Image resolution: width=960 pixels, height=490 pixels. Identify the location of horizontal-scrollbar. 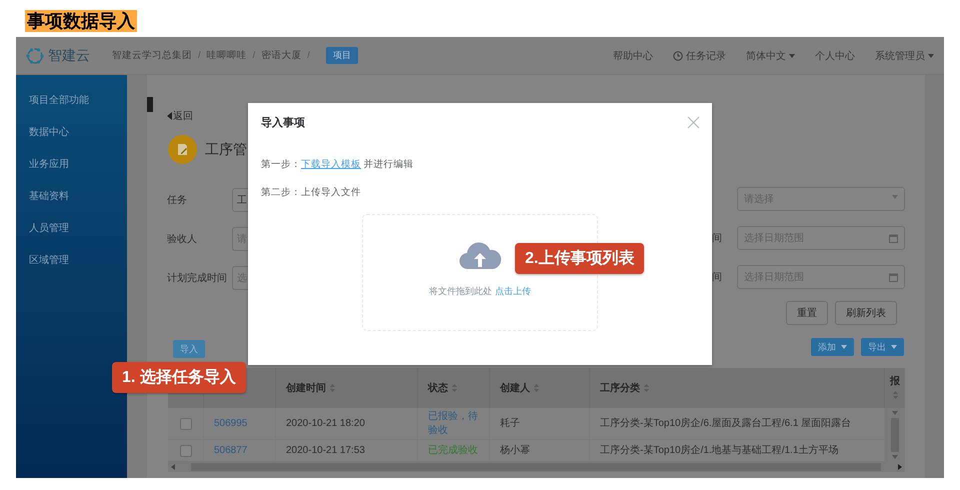
(536, 467).